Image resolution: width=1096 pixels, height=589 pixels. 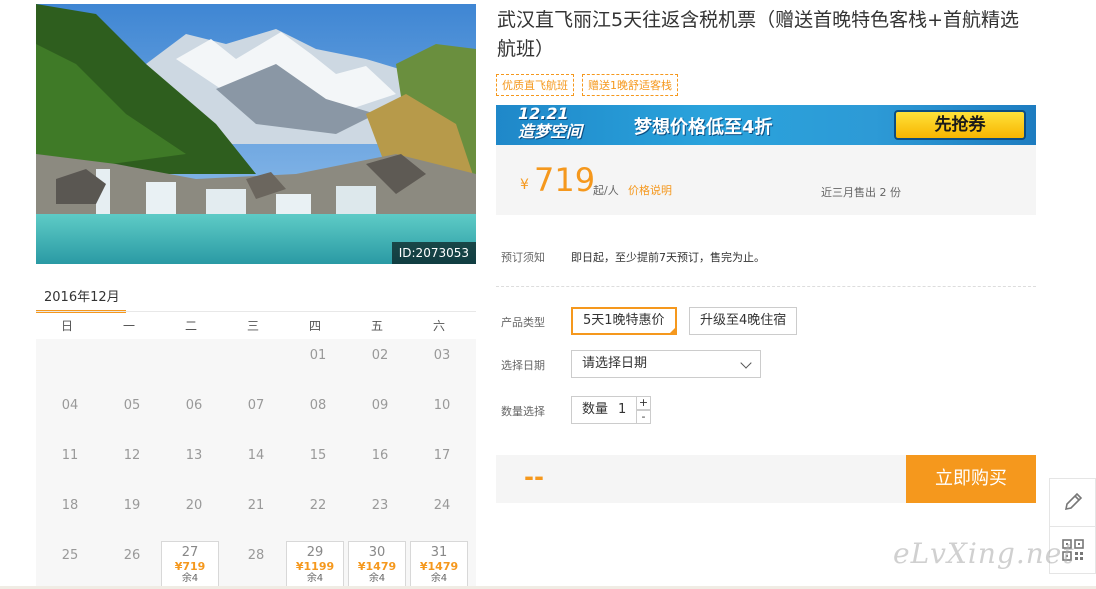 What do you see at coordinates (535, 85) in the screenshot?
I see `feature-tag: 优质直飞航班` at bounding box center [535, 85].